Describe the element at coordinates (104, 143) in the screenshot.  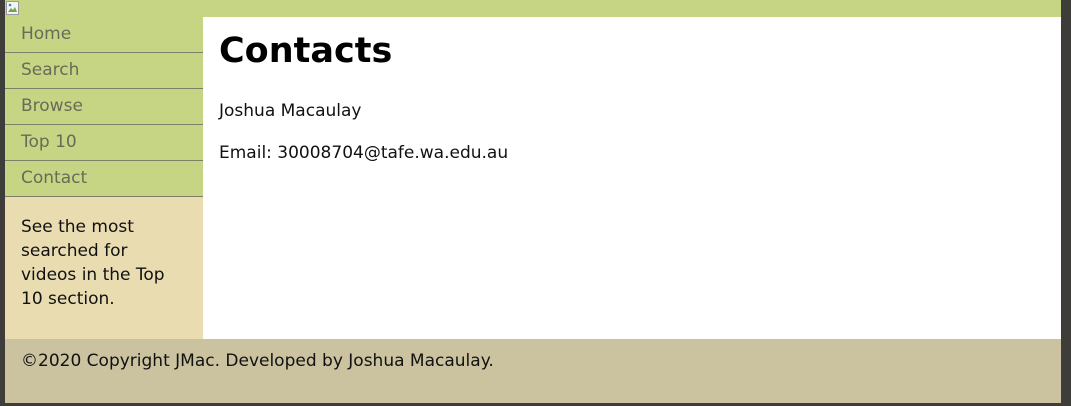
I see `sidebar-item-top-10: Top 10` at that location.